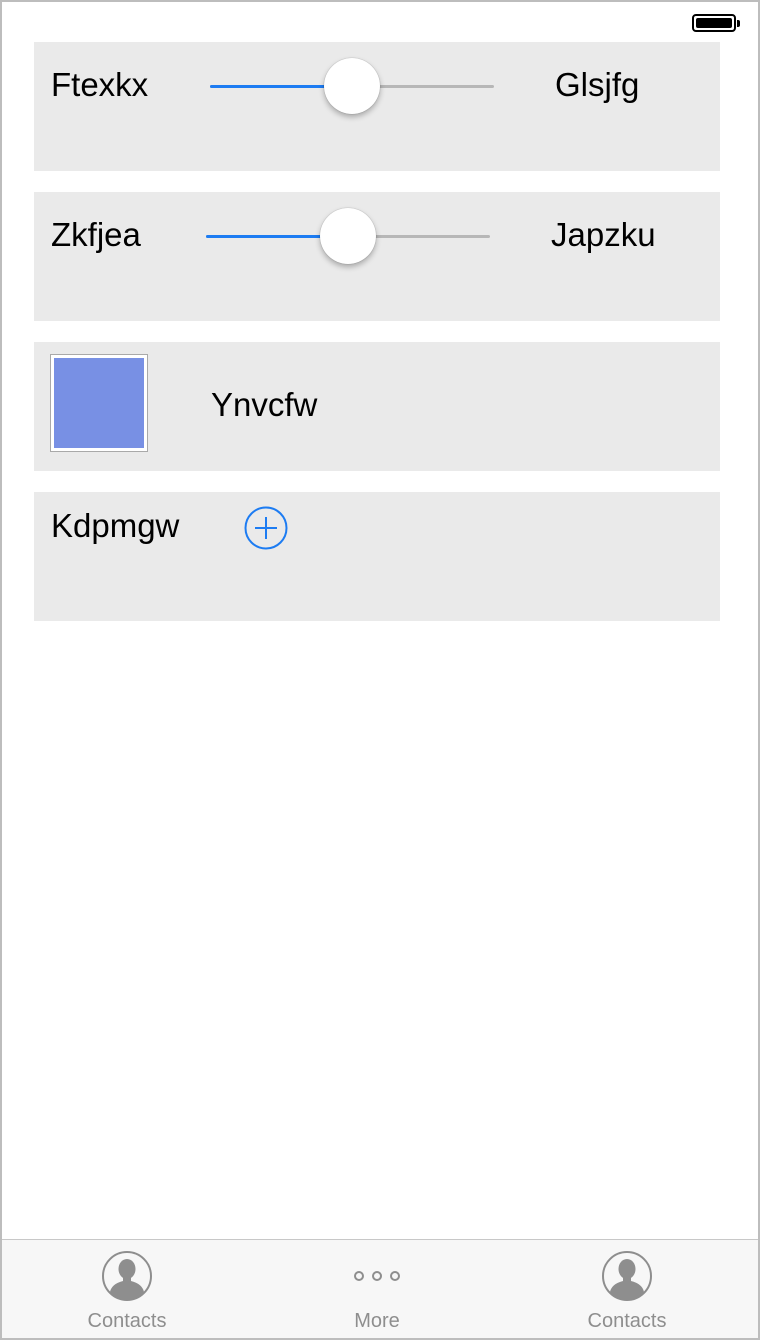 The image size is (760, 1340). What do you see at coordinates (377, 1276) in the screenshot?
I see `more-icon` at bounding box center [377, 1276].